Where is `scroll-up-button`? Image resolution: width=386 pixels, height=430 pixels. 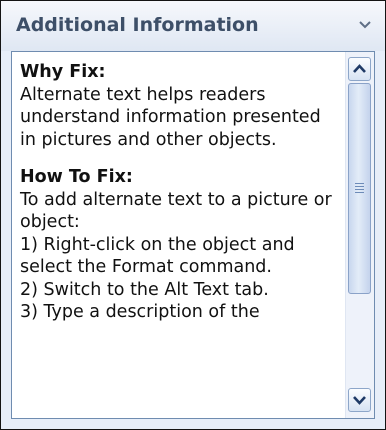 scroll-up-button is located at coordinates (359, 69).